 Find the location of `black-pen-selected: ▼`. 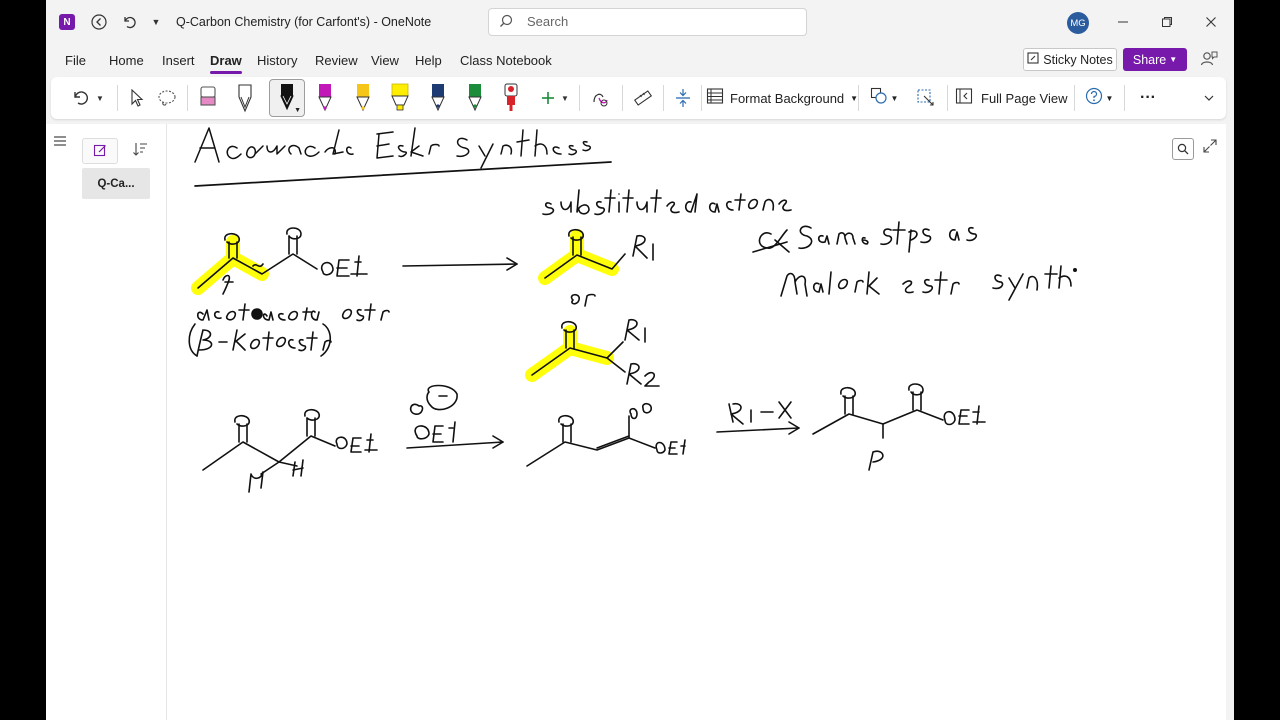

black-pen-selected: ▼ is located at coordinates (287, 98).